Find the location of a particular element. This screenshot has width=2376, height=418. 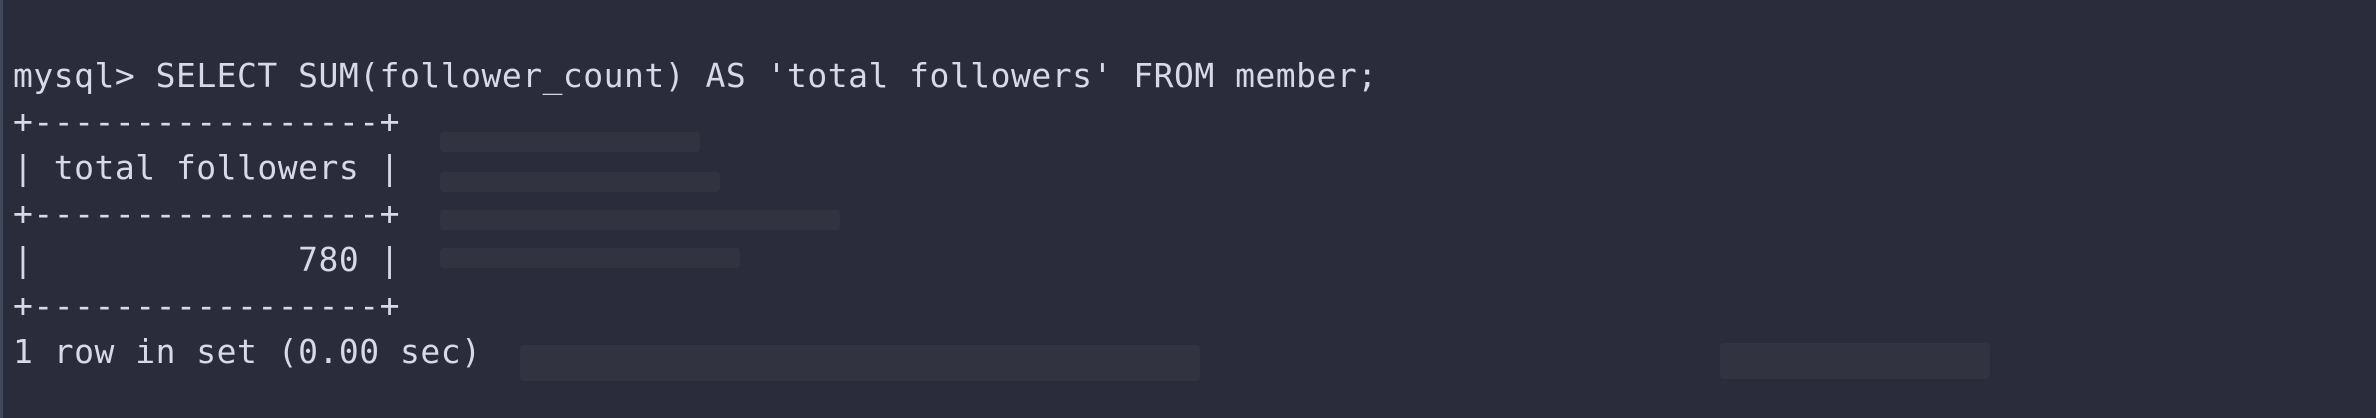

background-blur is located at coordinates (1855, 361).